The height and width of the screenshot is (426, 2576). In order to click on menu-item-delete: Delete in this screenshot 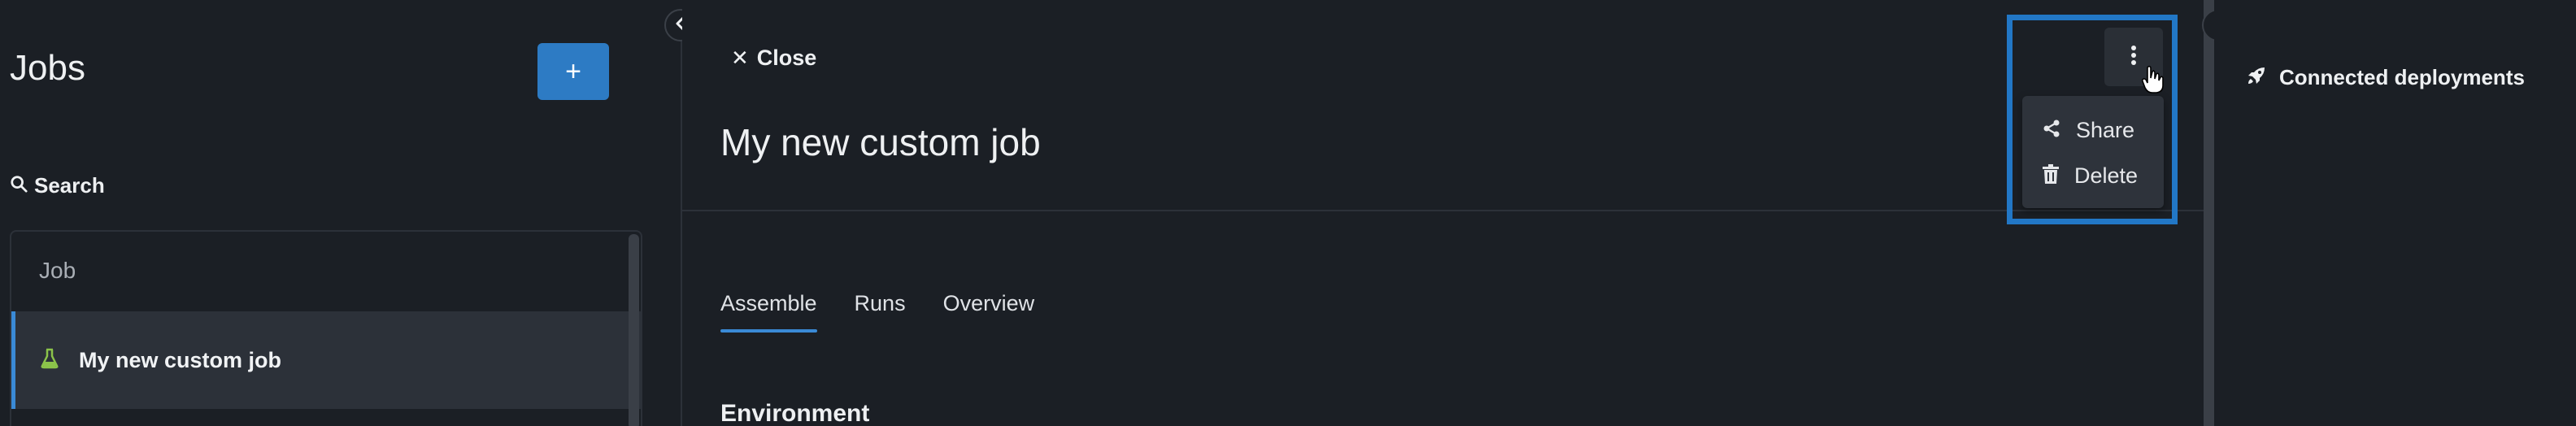, I will do `click(2093, 175)`.